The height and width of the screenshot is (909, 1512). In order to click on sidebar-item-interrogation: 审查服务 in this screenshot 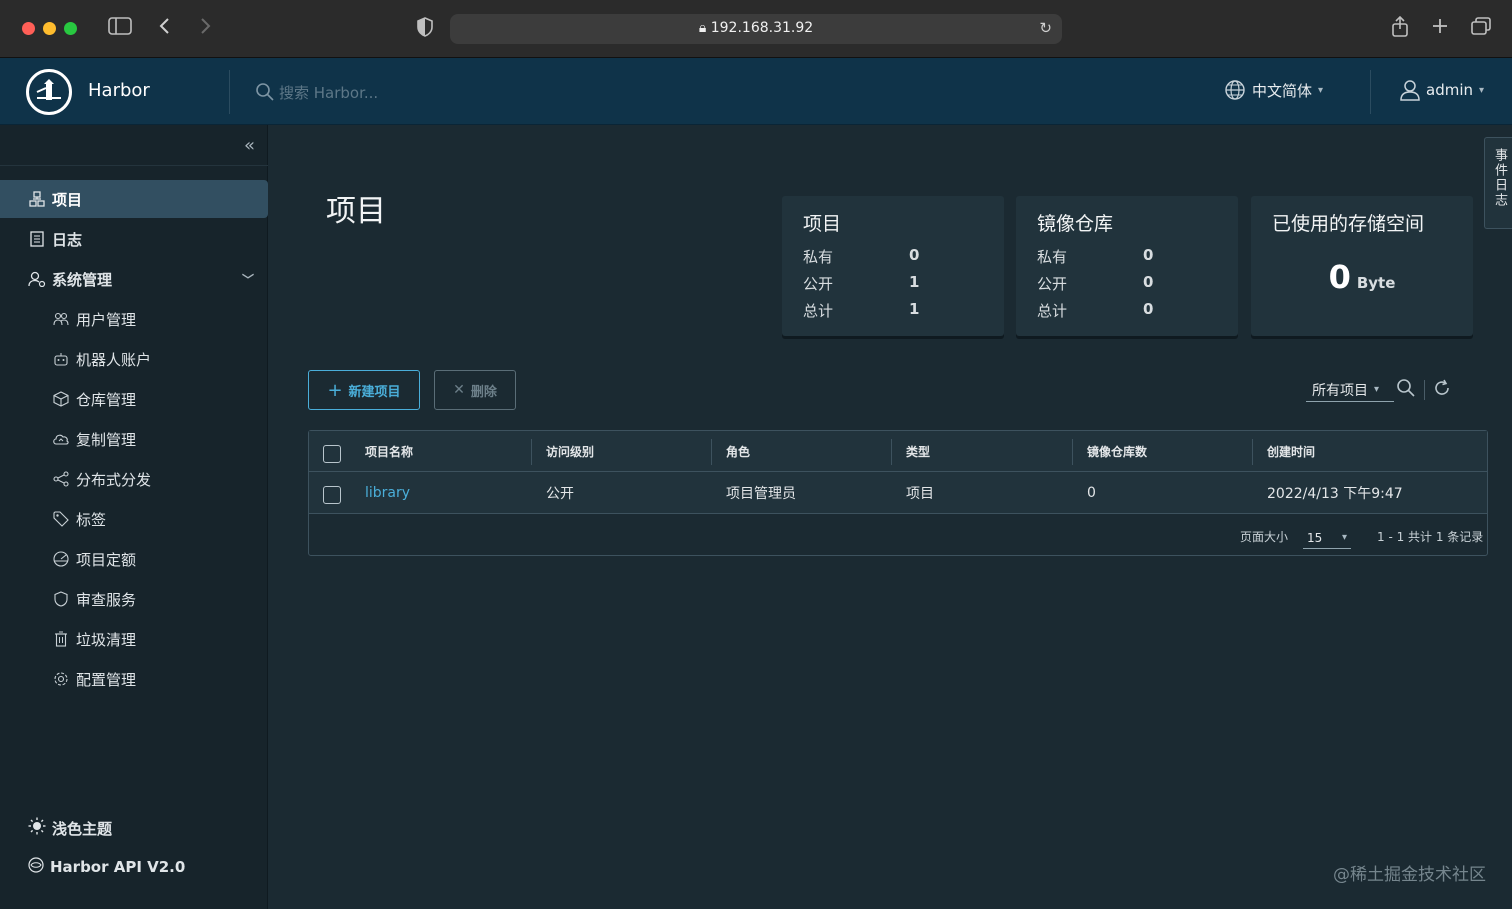, I will do `click(134, 599)`.